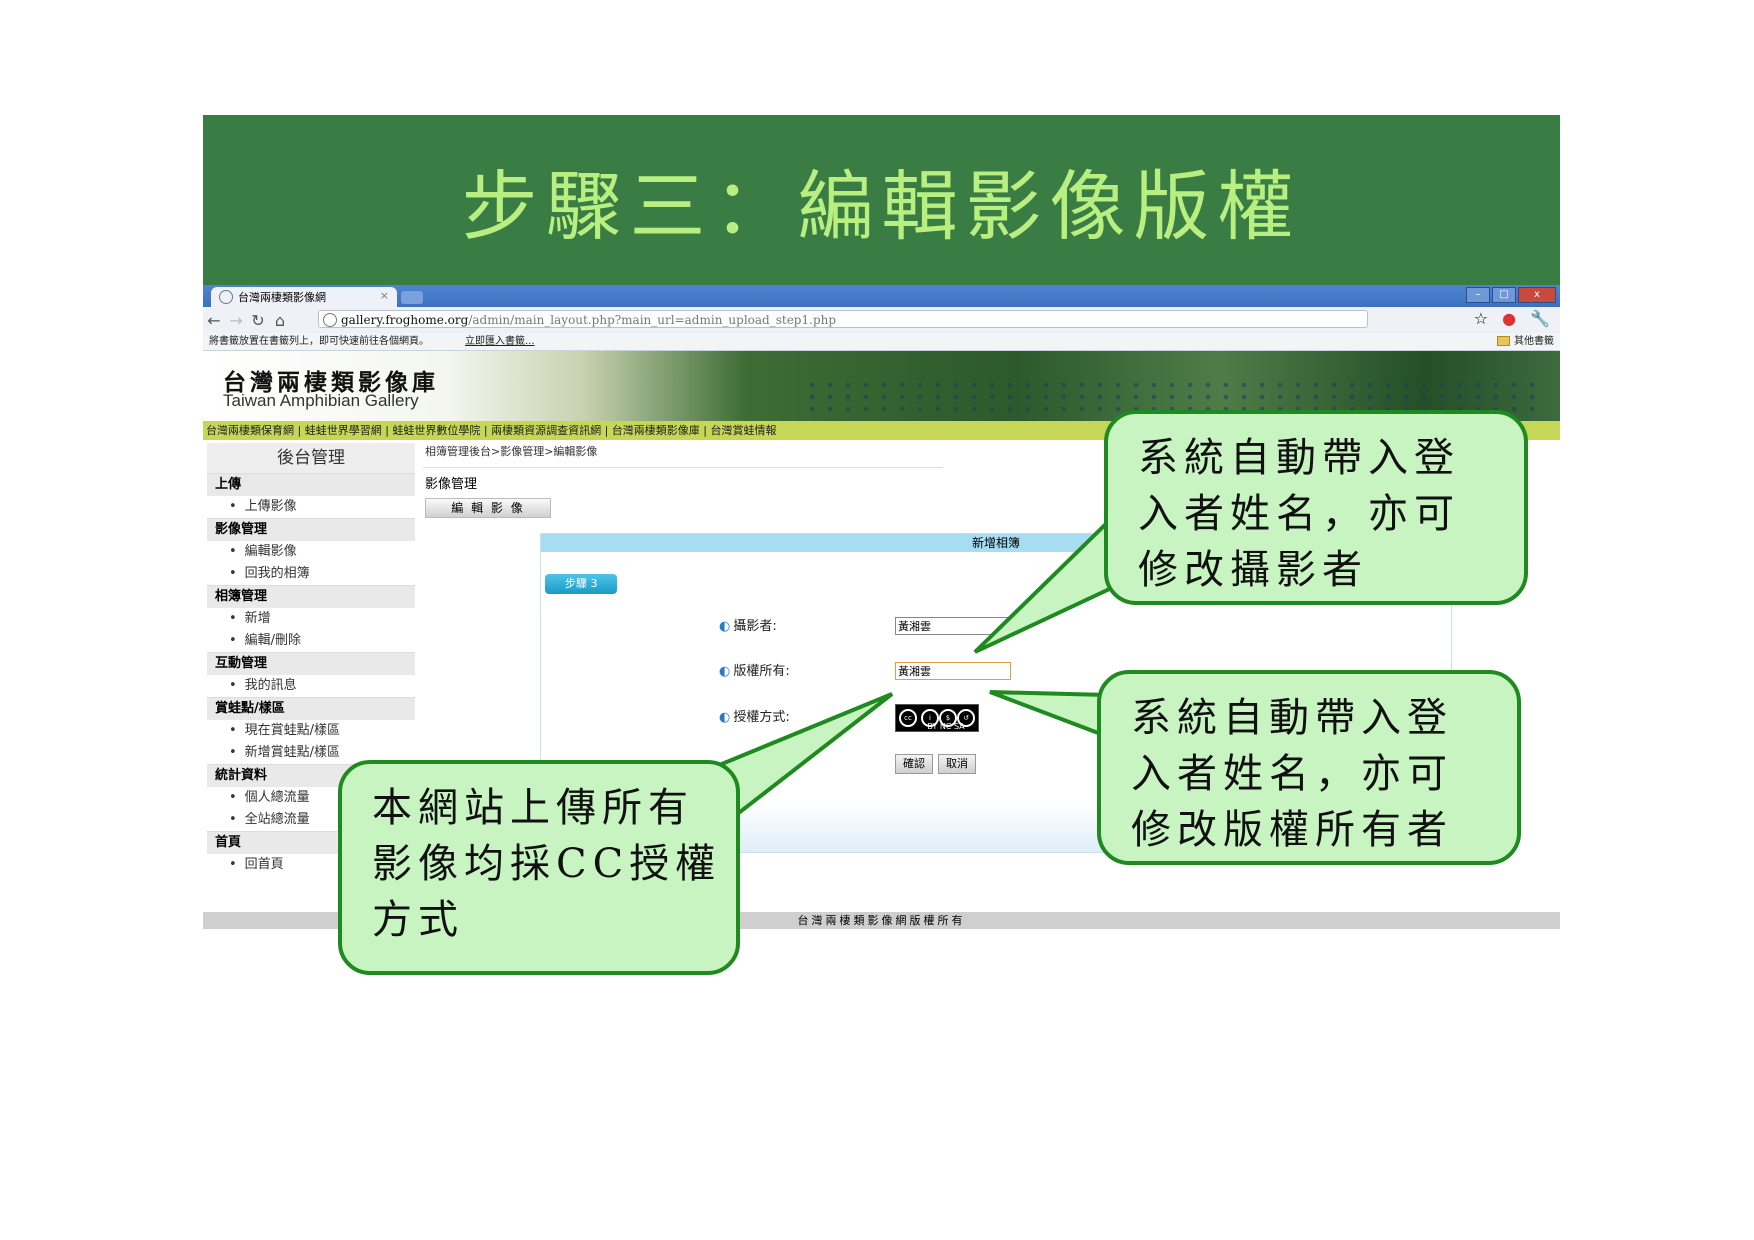 Image resolution: width=1754 pixels, height=1240 pixels. I want to click on site-subtitle: Taiwan Amphibian Gallery, so click(321, 400).